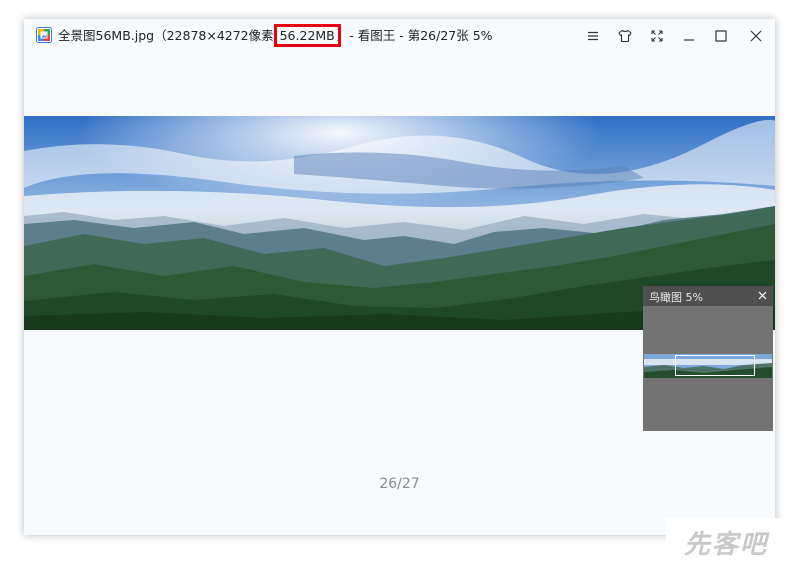 The height and width of the screenshot is (564, 799). I want to click on birdseye-panel: 鸟瞰图 5%, so click(708, 358).